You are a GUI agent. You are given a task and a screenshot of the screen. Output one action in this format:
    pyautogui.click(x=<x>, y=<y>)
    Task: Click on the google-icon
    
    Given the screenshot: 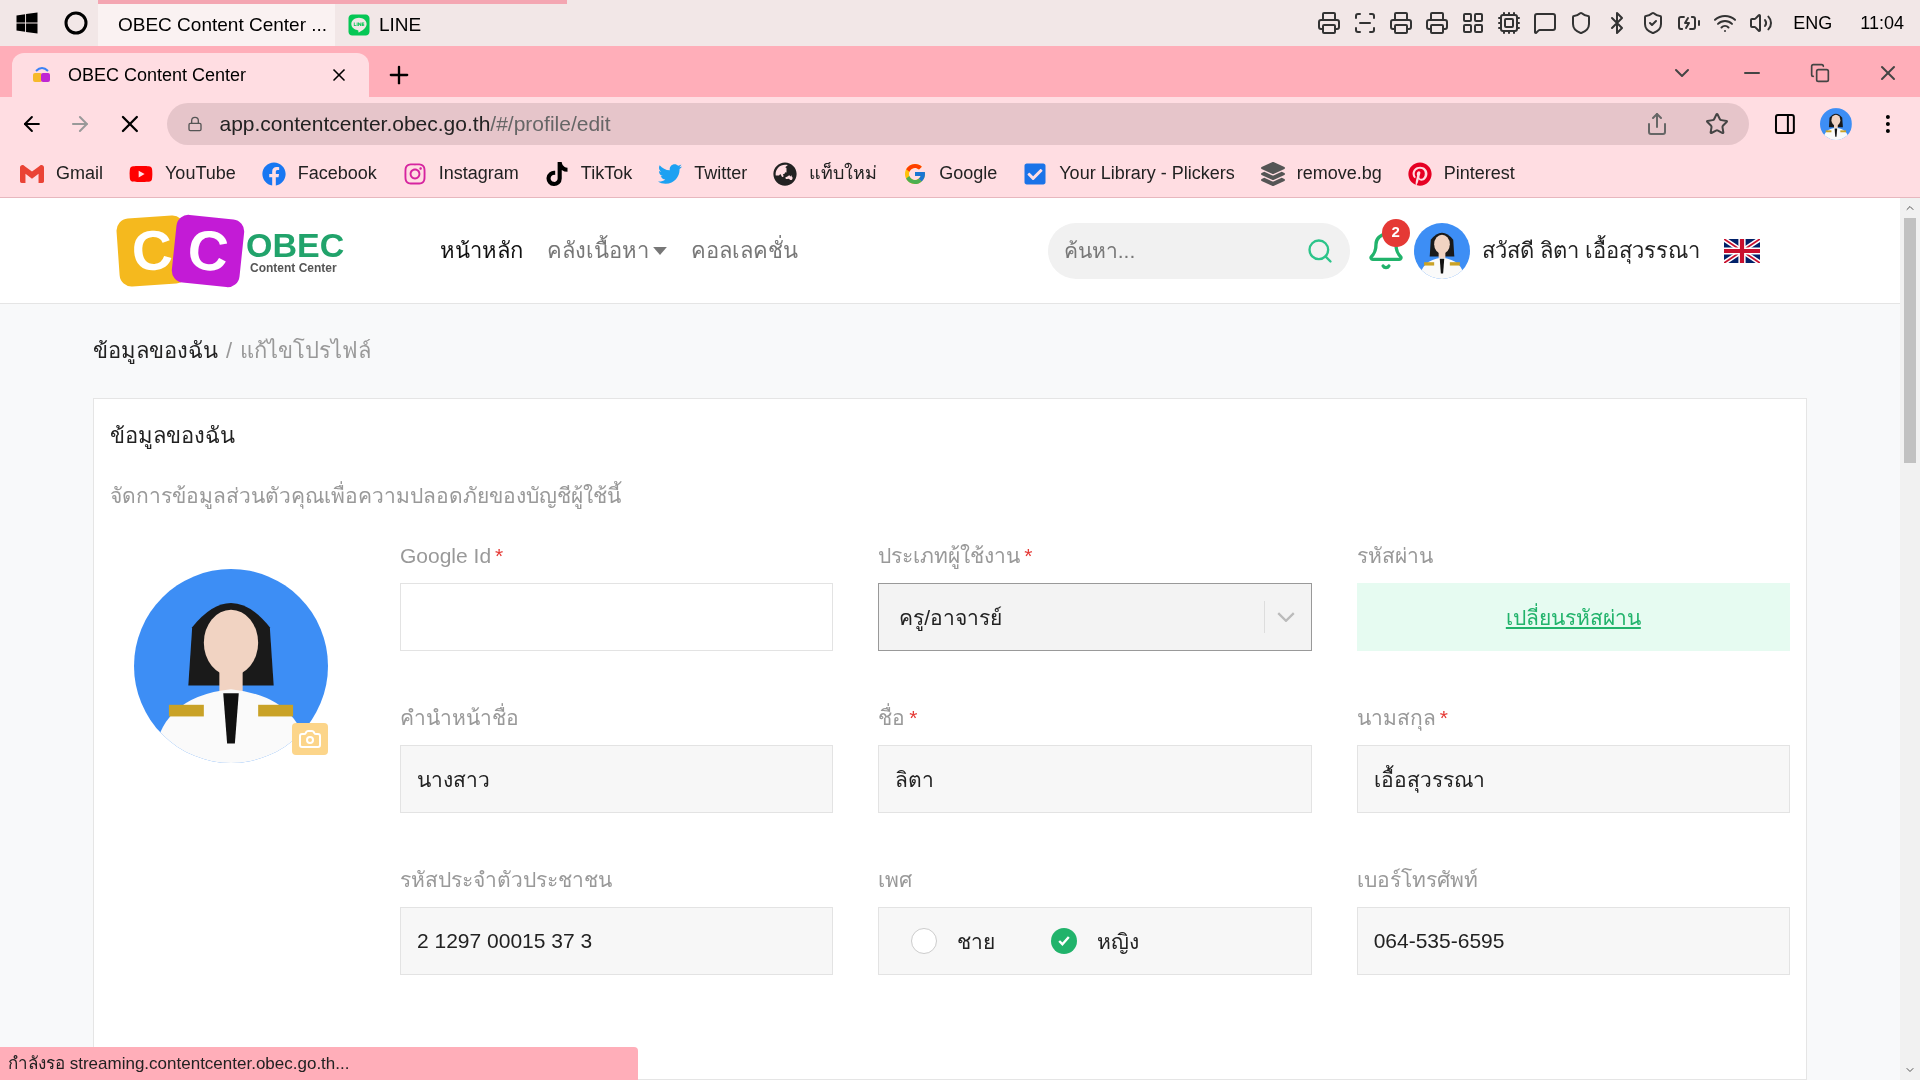 What is the action you would take?
    pyautogui.click(x=915, y=173)
    